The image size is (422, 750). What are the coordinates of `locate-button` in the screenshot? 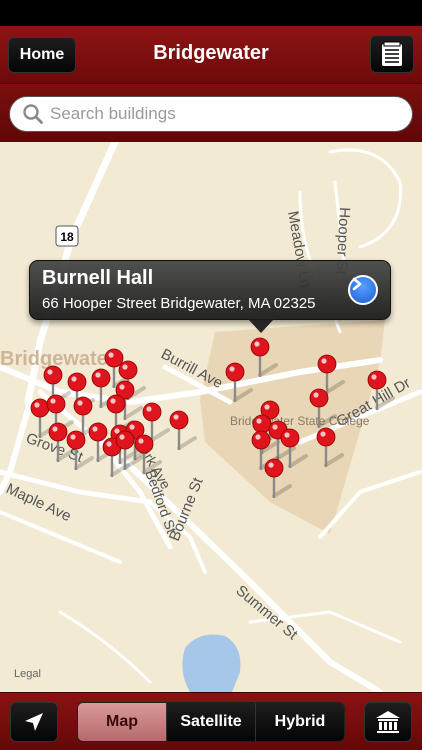 It's located at (34, 722).